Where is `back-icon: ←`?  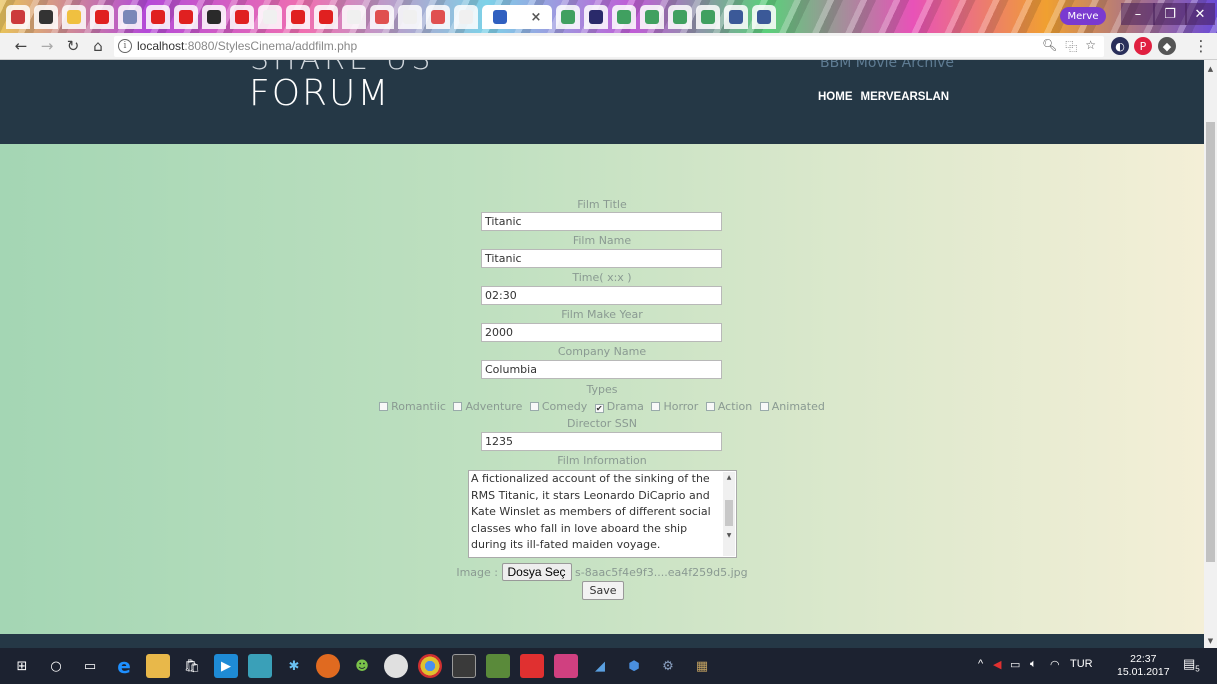 back-icon: ← is located at coordinates (21, 46).